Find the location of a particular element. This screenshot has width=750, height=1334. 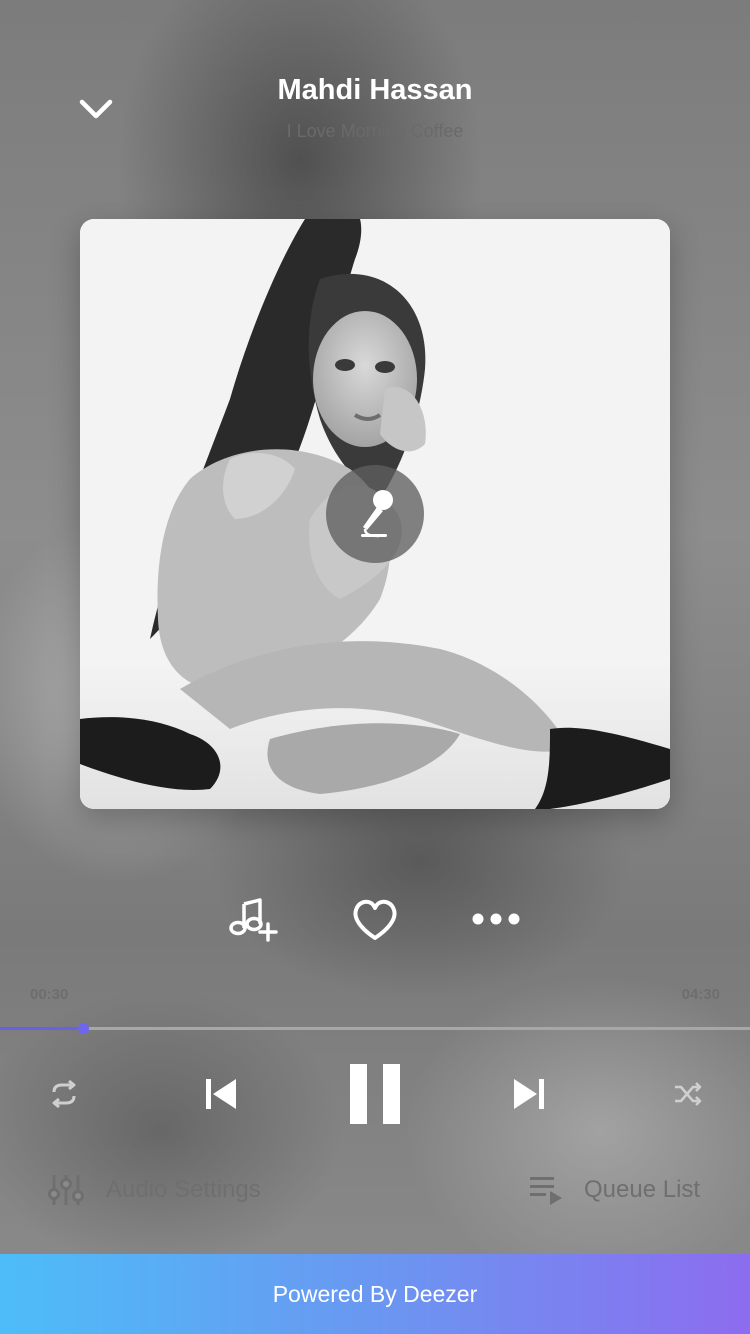

total-time: 04:30 is located at coordinates (700, 994).